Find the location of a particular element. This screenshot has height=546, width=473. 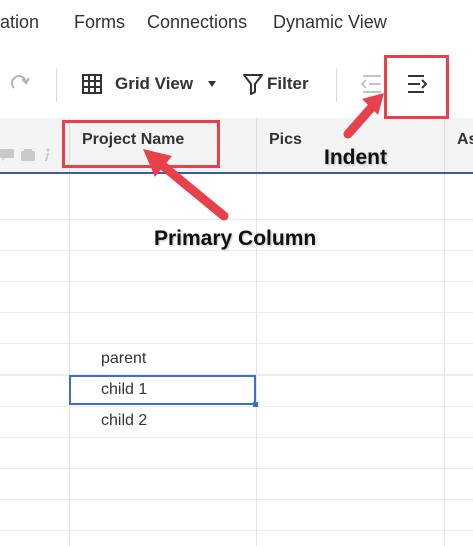

dropdown-caret-icon is located at coordinates (212, 84).